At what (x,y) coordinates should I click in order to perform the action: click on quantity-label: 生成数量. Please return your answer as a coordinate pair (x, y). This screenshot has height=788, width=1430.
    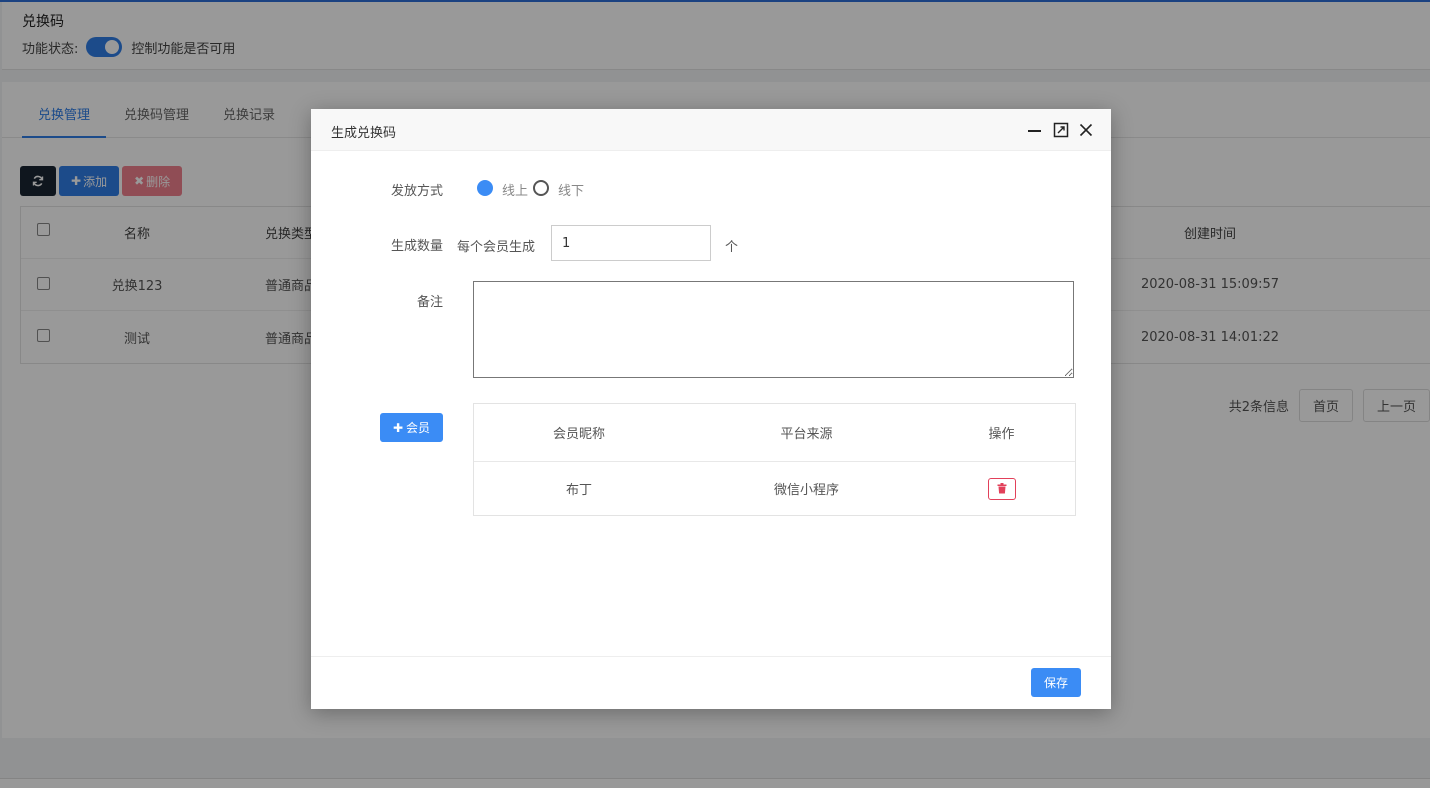
    Looking at the image, I should click on (416, 246).